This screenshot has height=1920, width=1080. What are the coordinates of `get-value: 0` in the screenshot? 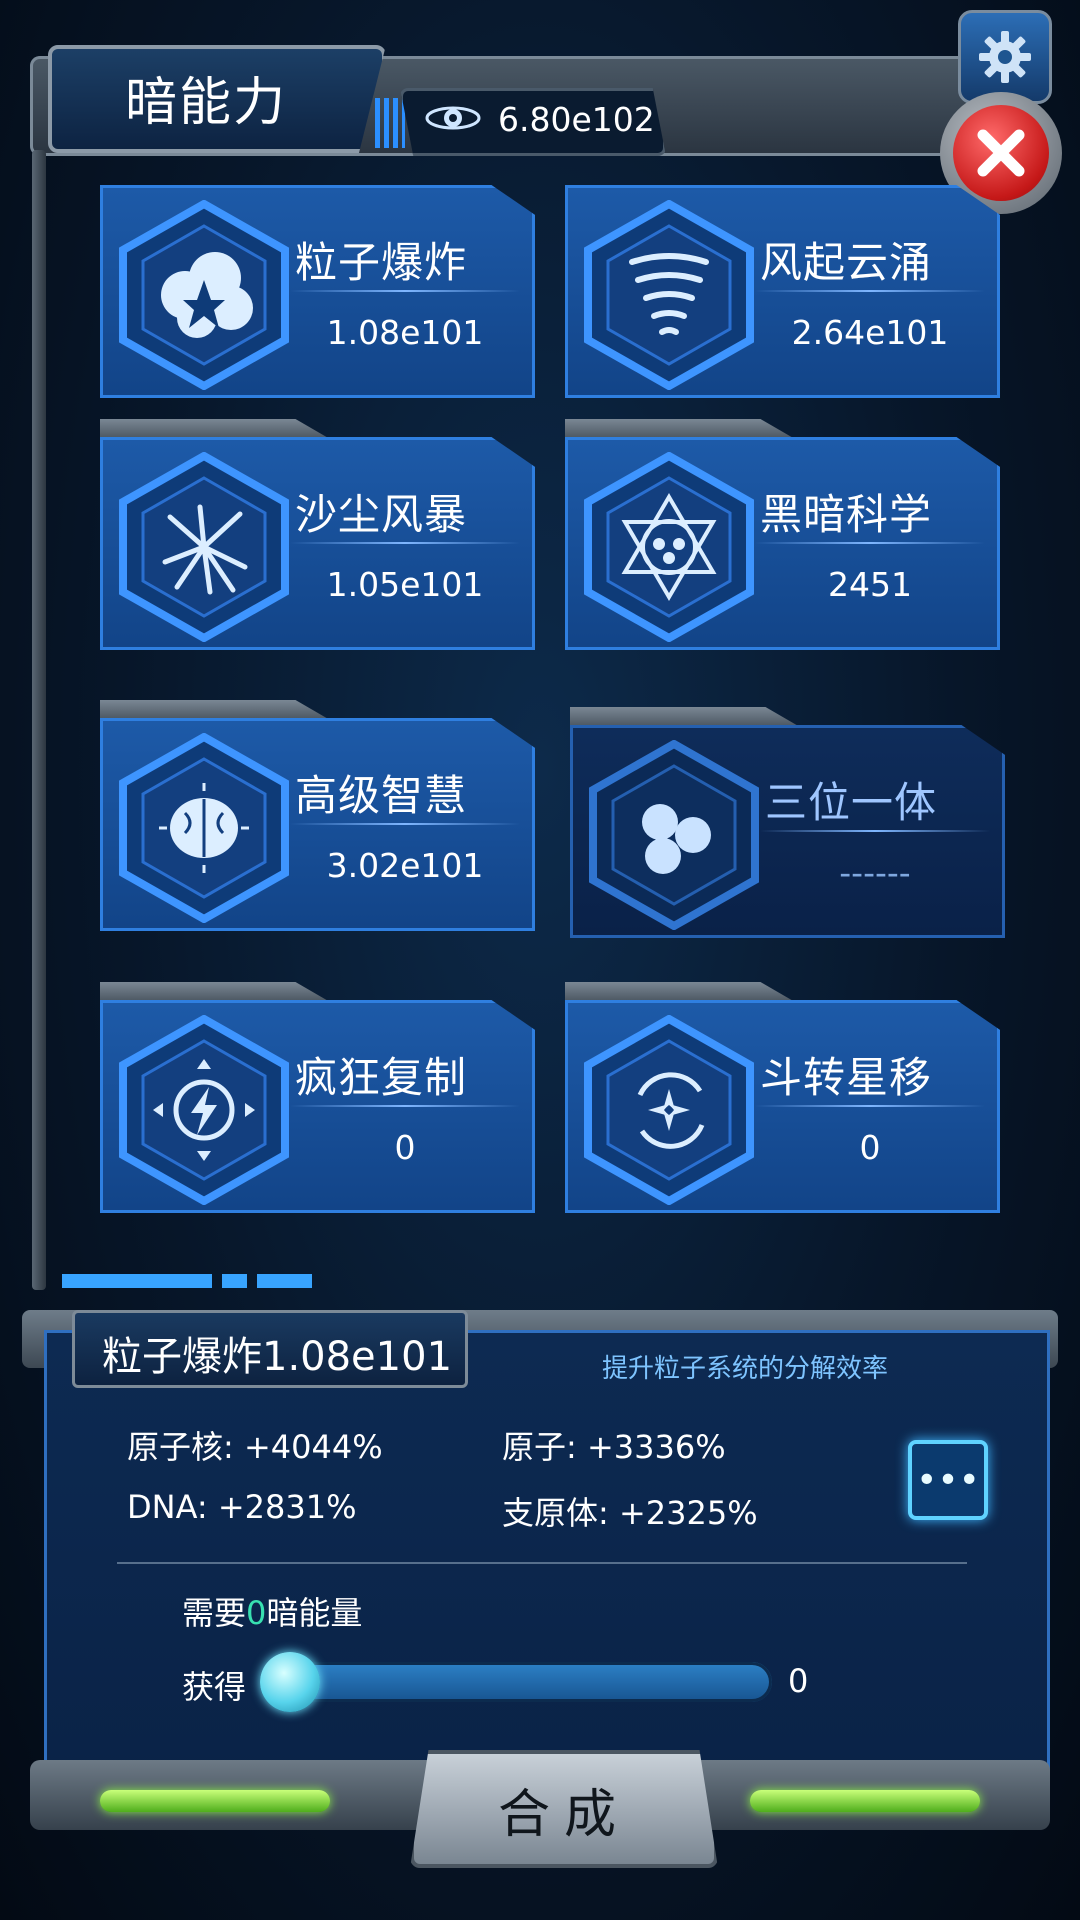 It's located at (798, 1681).